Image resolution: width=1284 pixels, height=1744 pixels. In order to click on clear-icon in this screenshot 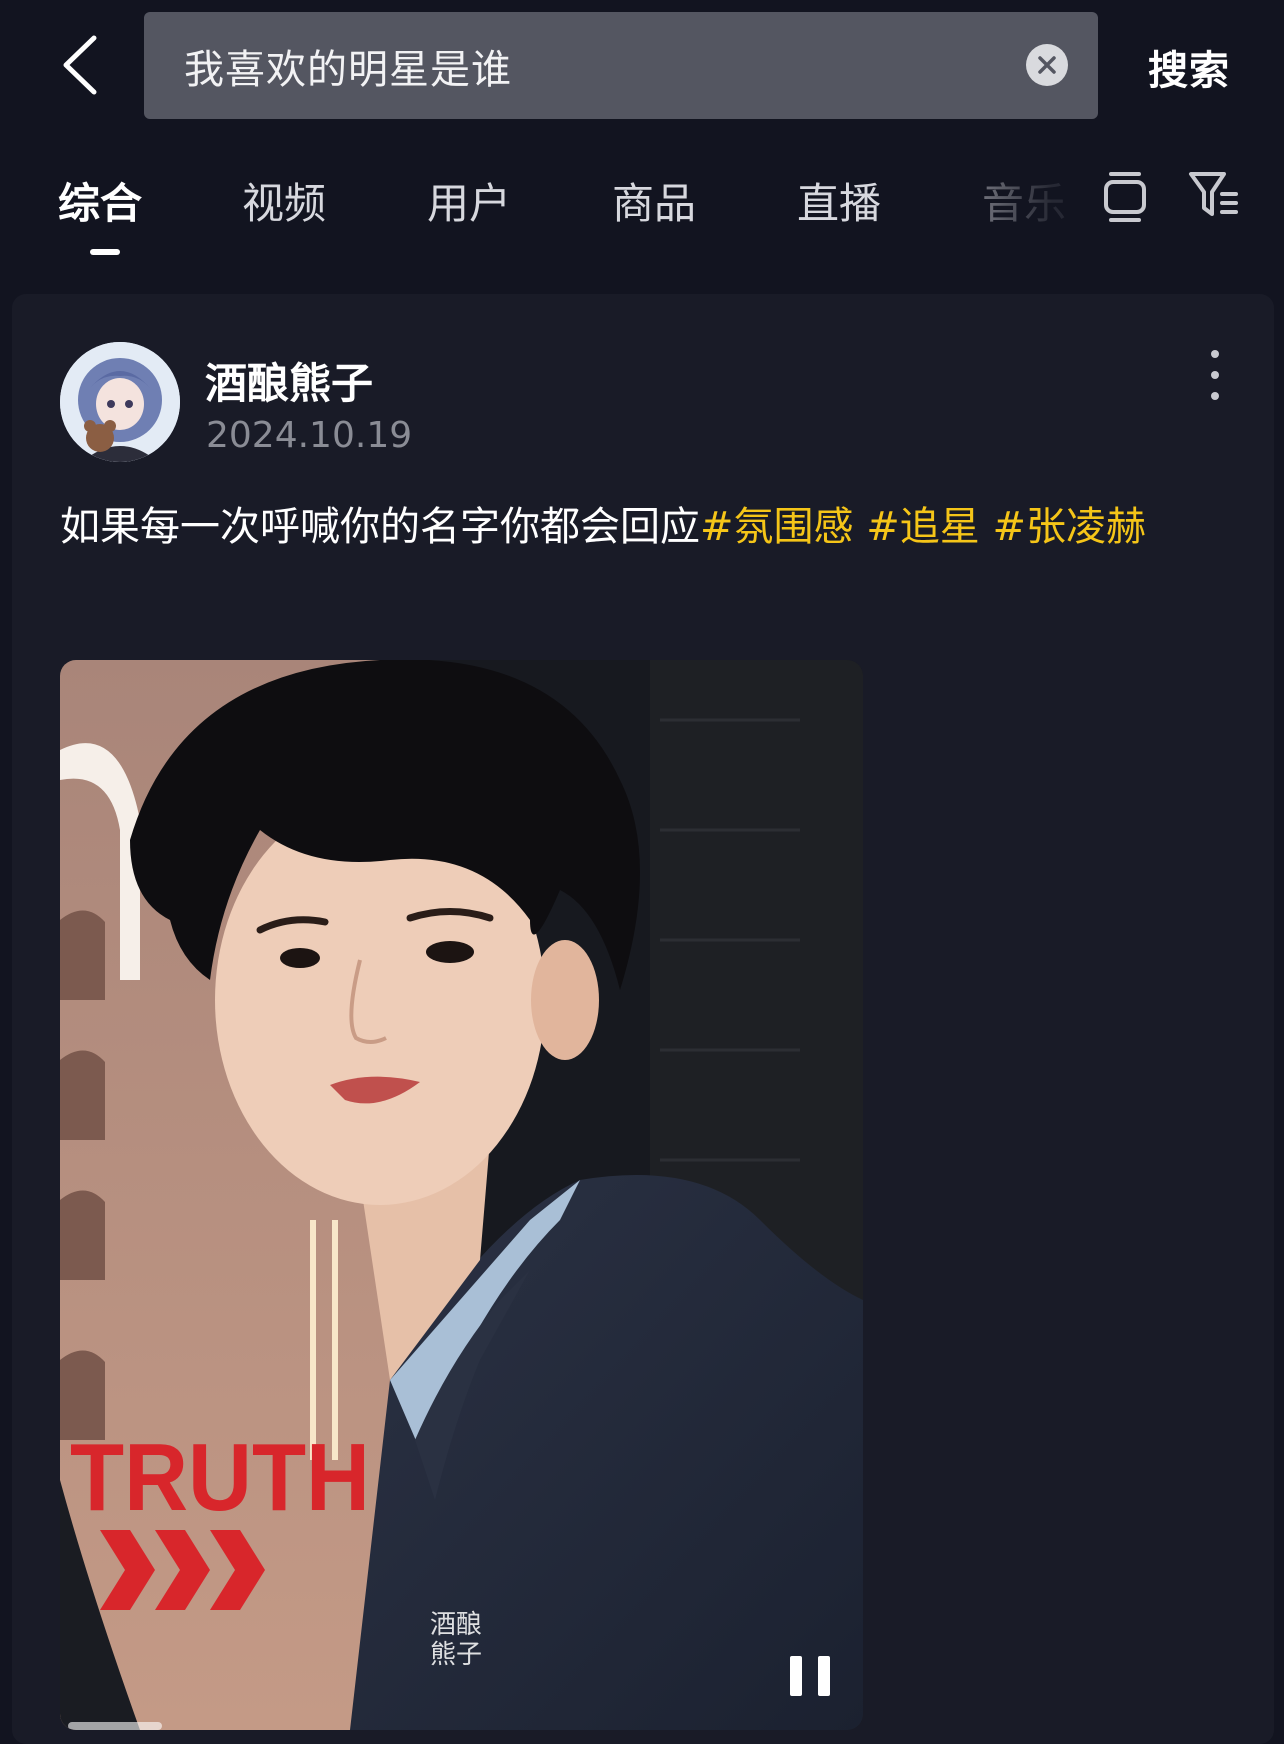, I will do `click(1047, 65)`.